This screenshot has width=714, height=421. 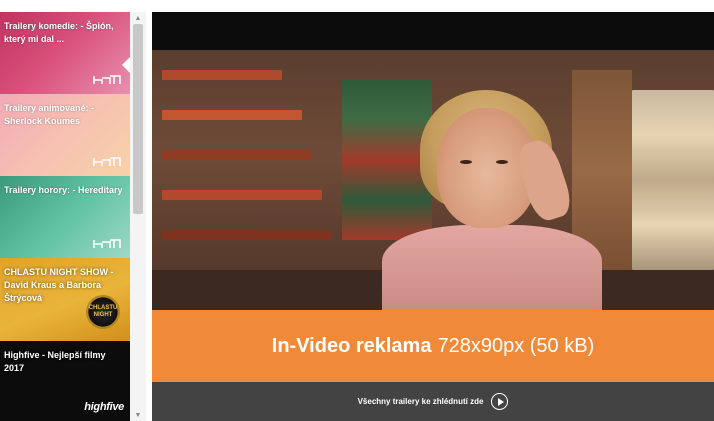 What do you see at coordinates (104, 407) in the screenshot?
I see `highfive-logo: highfive` at bounding box center [104, 407].